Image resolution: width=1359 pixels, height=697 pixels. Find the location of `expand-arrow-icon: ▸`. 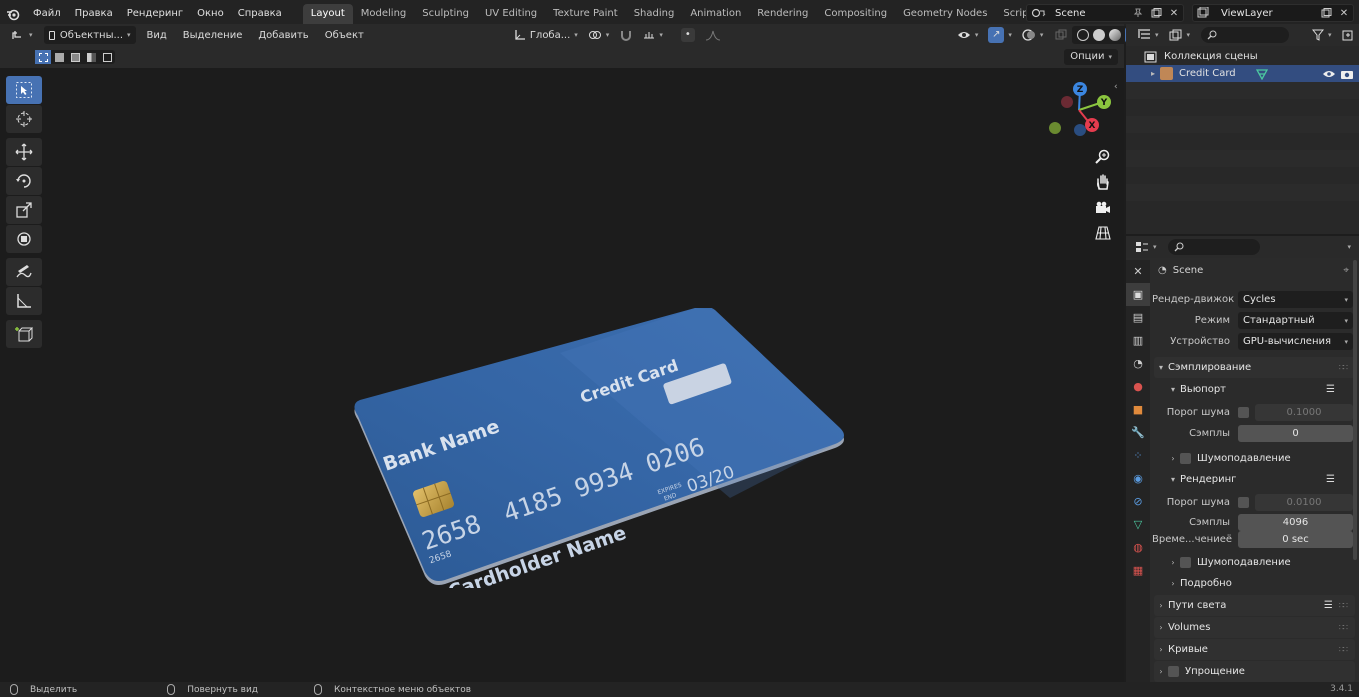

expand-arrow-icon: ▸ is located at coordinates (1153, 73).